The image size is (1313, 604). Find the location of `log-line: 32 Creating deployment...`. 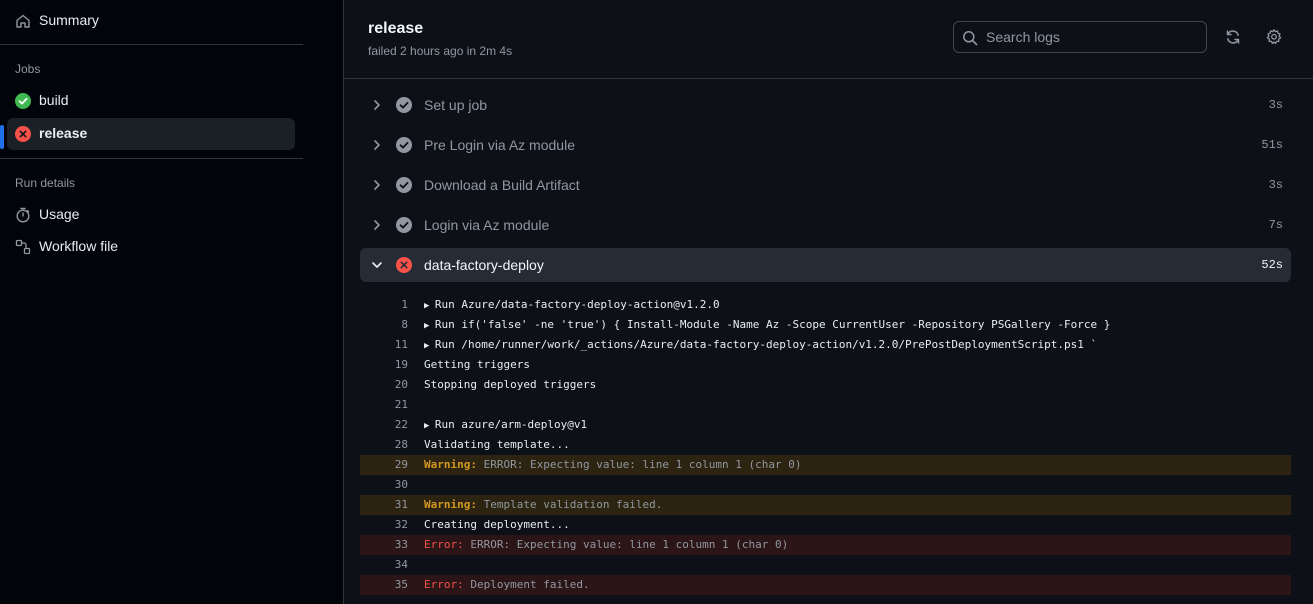

log-line: 32 Creating deployment... is located at coordinates (825, 525).